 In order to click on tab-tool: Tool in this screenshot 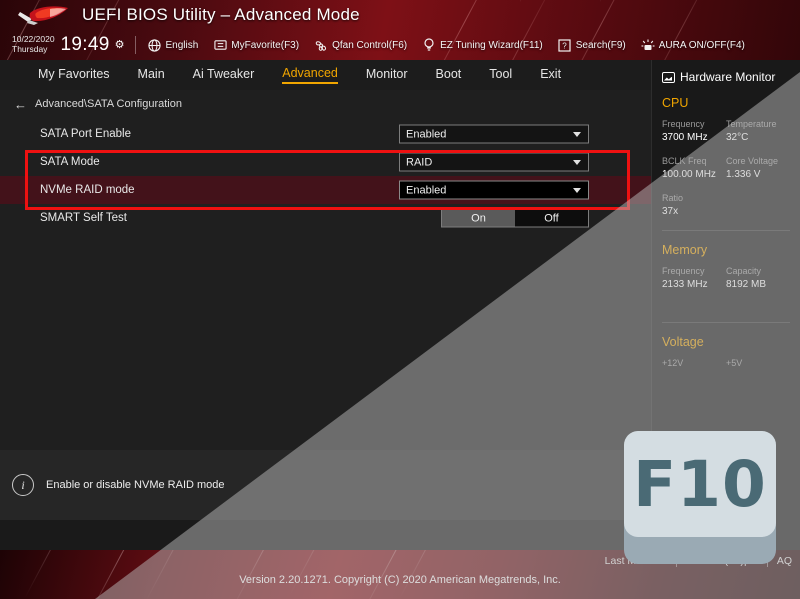, I will do `click(500, 75)`.